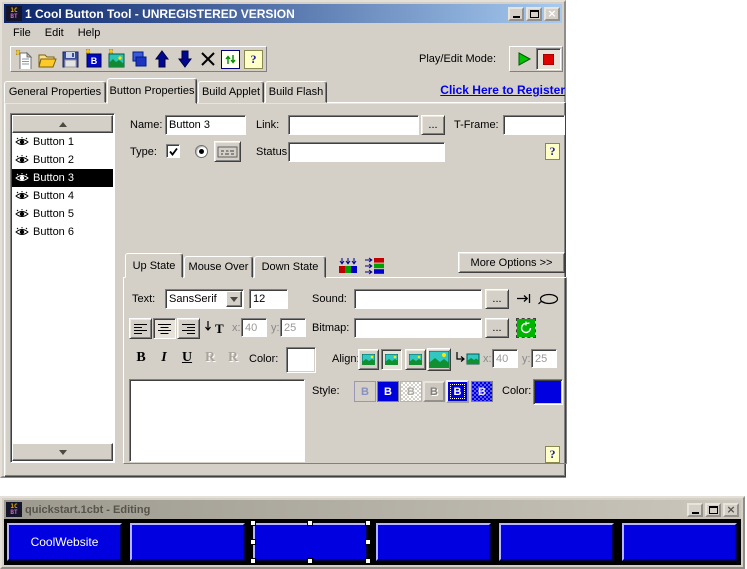 The width and height of the screenshot is (747, 569). What do you see at coordinates (62, 142) in the screenshot?
I see `list-item-button1: Button 1` at bounding box center [62, 142].